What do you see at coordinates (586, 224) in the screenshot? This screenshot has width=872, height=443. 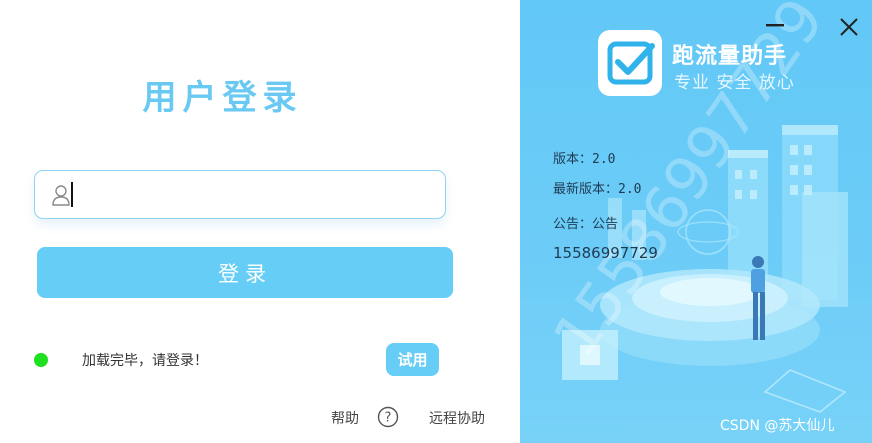 I see `notice-text: 公告：公告` at bounding box center [586, 224].